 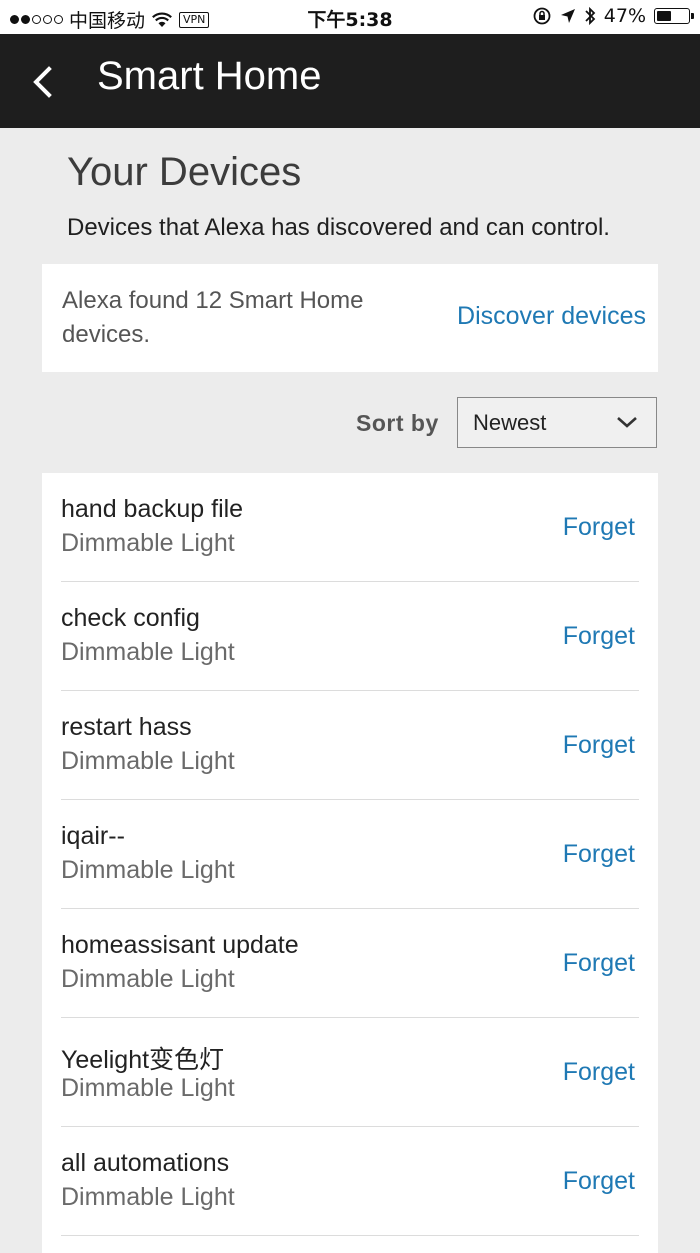 I want to click on devices-found-text: Alexa found 12 Smart Home devices., so click(x=213, y=317).